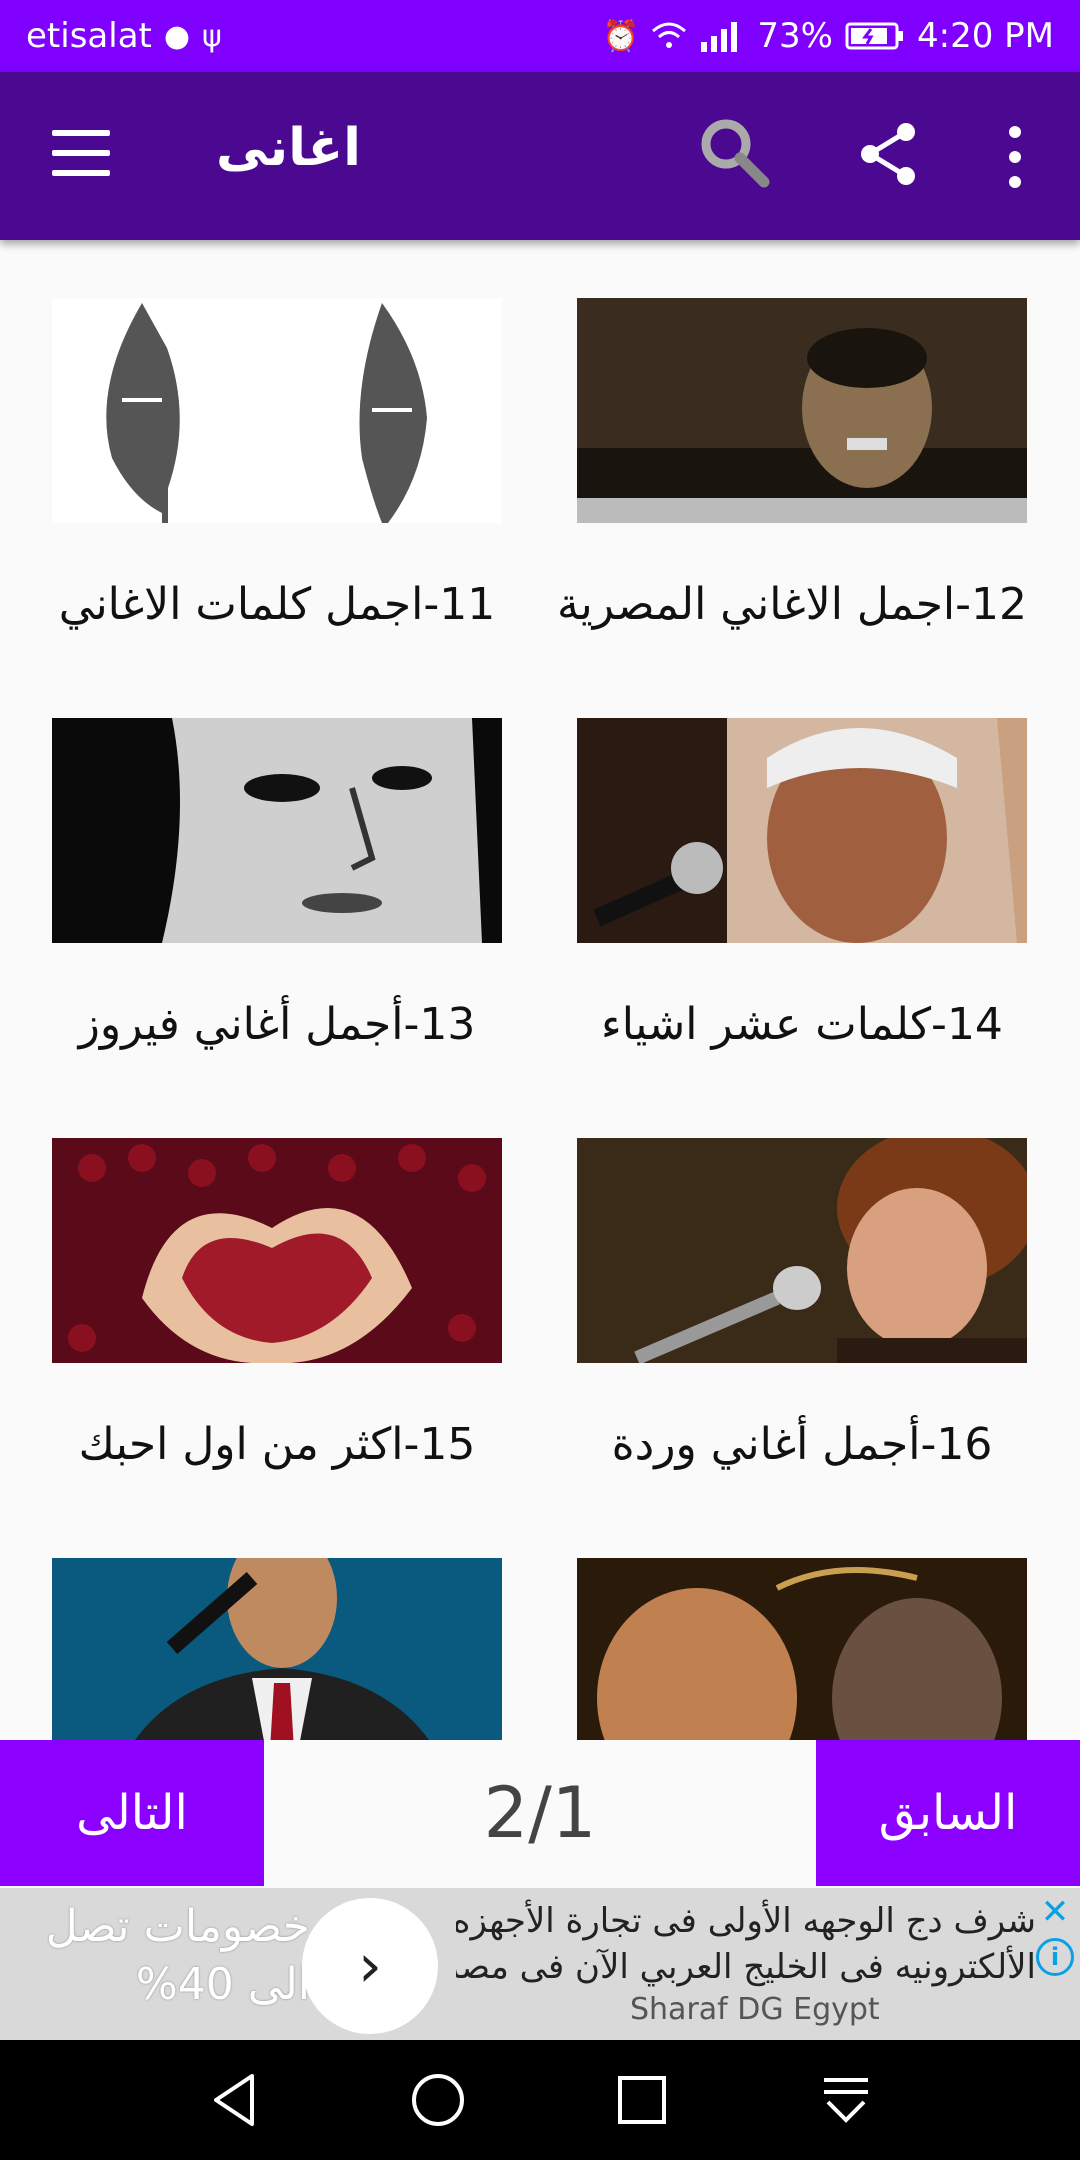 The width and height of the screenshot is (1080, 2160). What do you see at coordinates (277, 604) in the screenshot?
I see `song-title: 11-اجمل كلمات الاغاني` at bounding box center [277, 604].